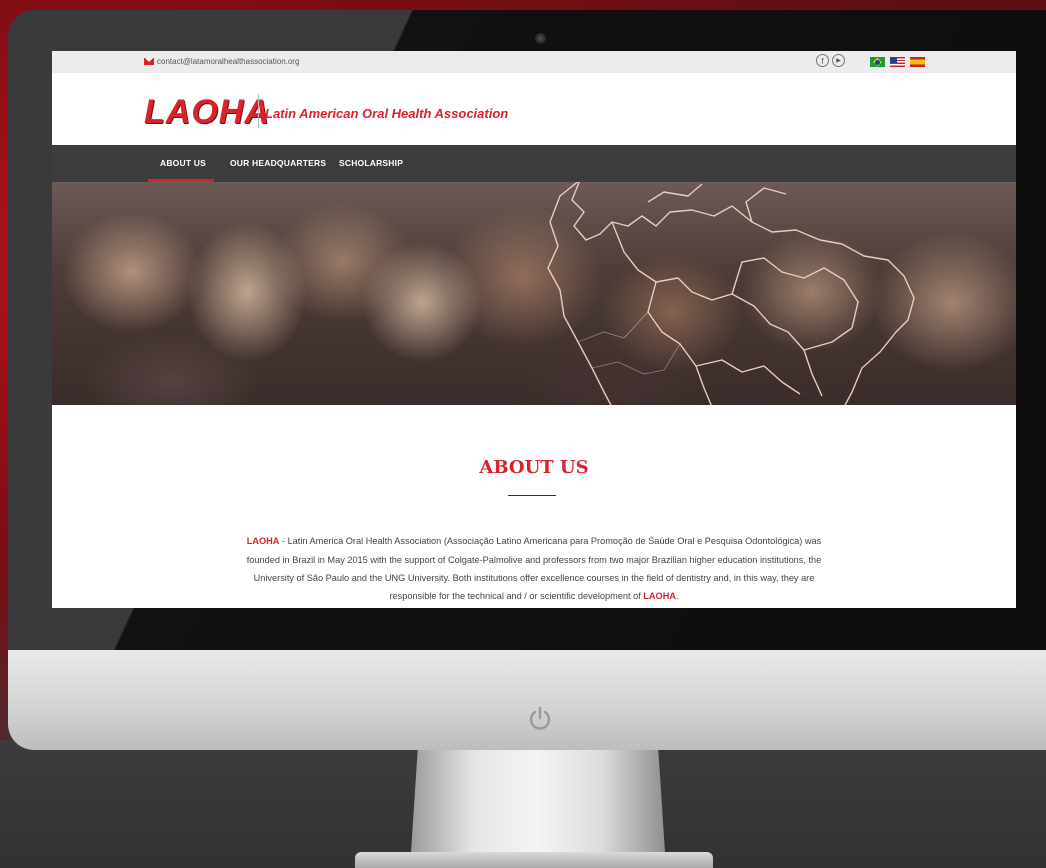  What do you see at coordinates (207, 112) in the screenshot?
I see `site-logo: LAOHA` at bounding box center [207, 112].